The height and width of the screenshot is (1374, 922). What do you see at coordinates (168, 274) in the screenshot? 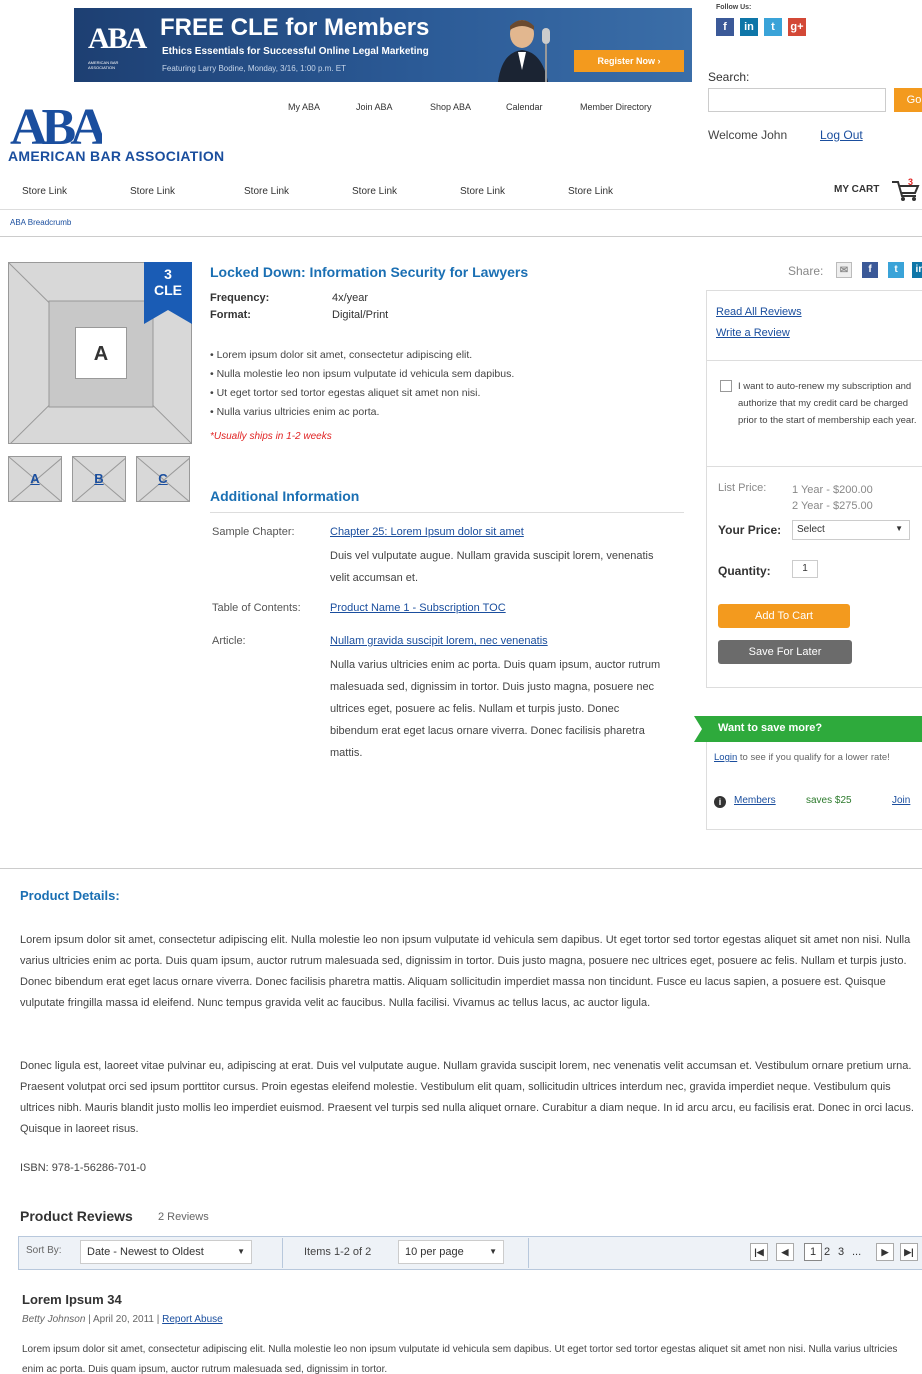
I see `cle-credits: 3` at bounding box center [168, 274].